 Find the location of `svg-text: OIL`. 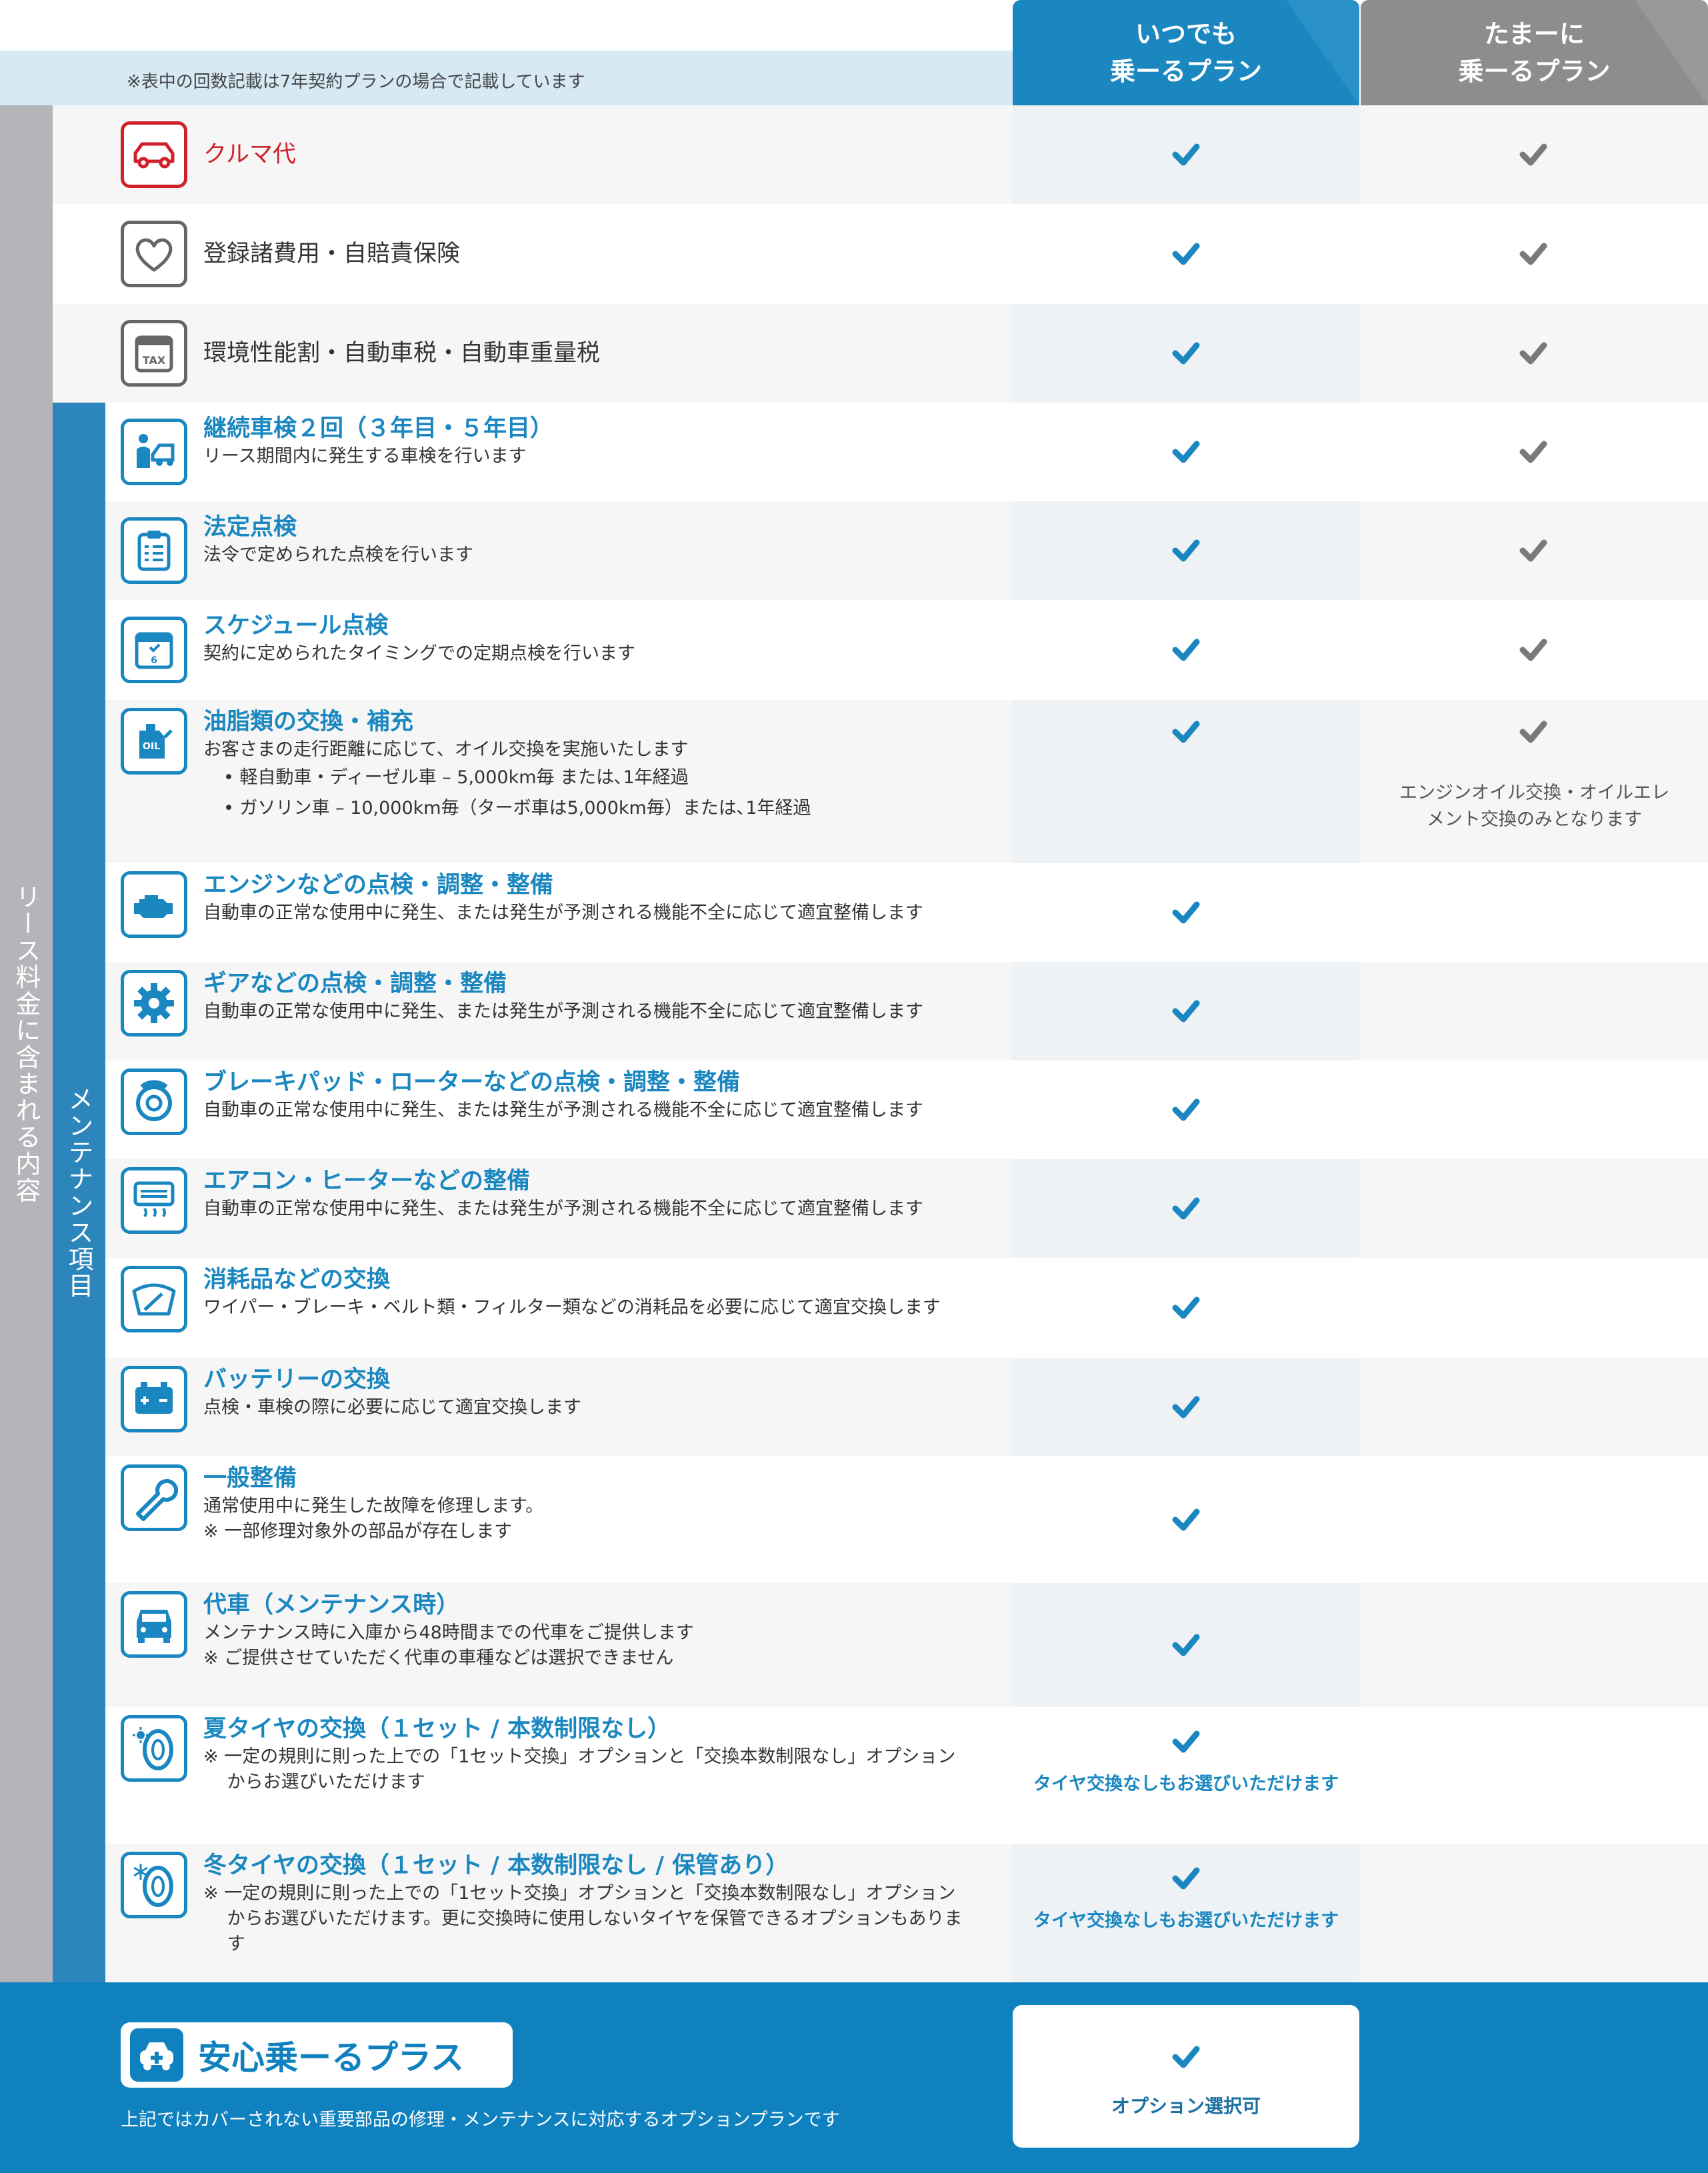

svg-text: OIL is located at coordinates (151, 747).